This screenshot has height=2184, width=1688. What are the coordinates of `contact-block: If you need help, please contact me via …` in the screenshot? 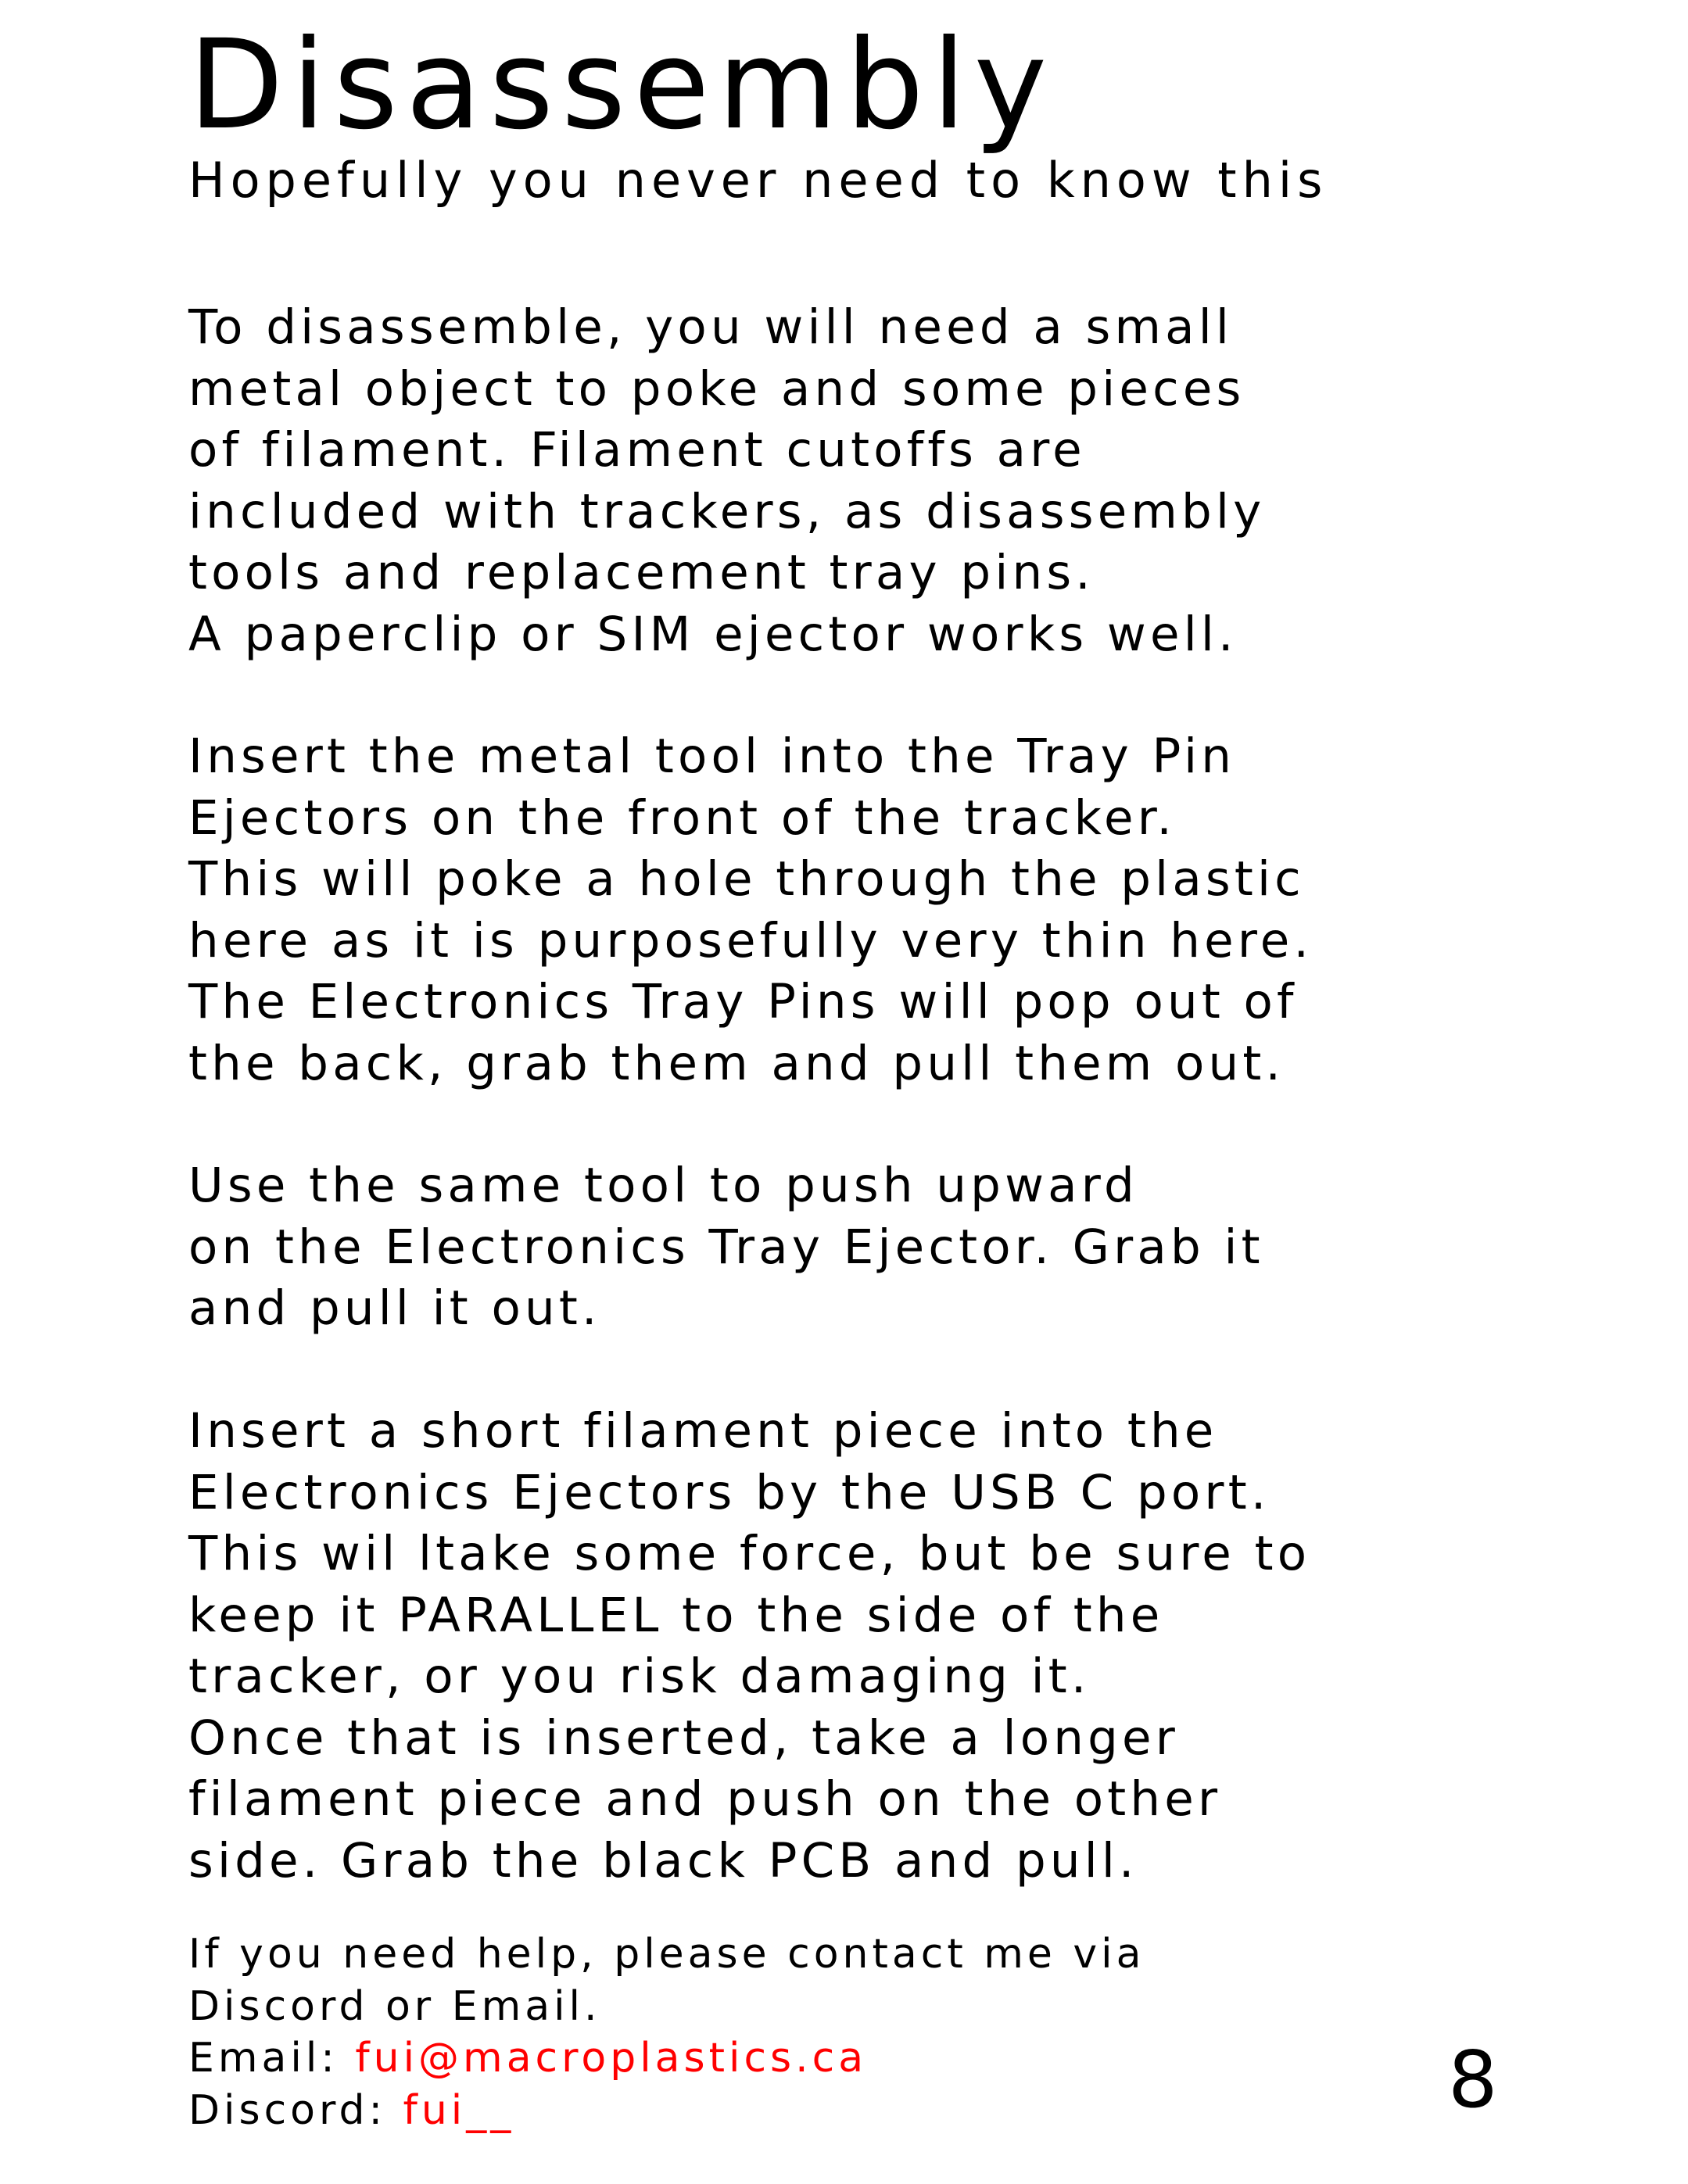 It's located at (666, 2032).